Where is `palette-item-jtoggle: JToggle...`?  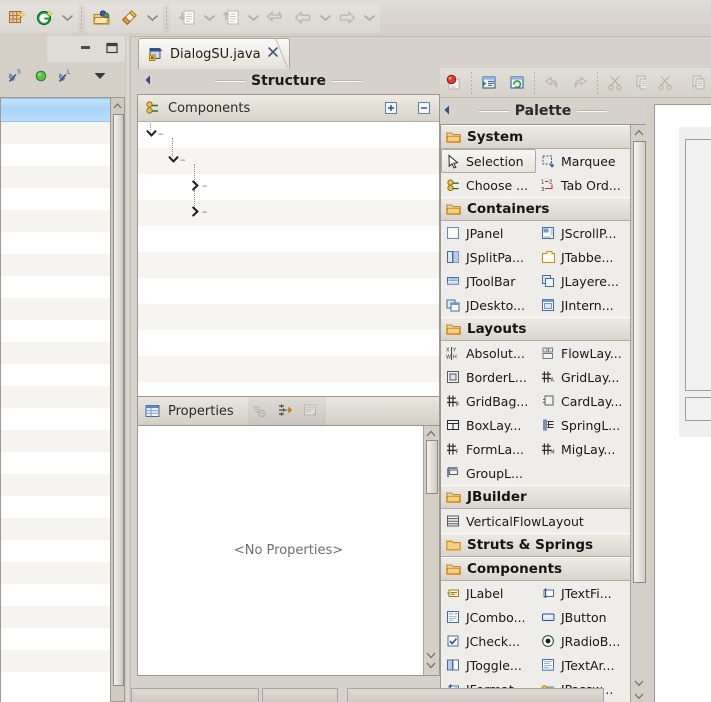
palette-item-jtoggle: JToggle... is located at coordinates (488, 665).